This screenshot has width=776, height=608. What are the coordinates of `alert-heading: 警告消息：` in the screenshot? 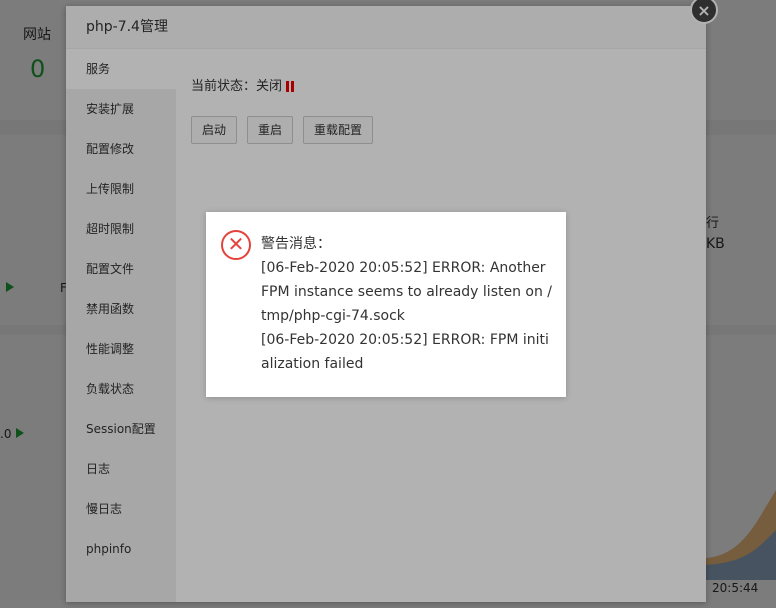 It's located at (296, 244).